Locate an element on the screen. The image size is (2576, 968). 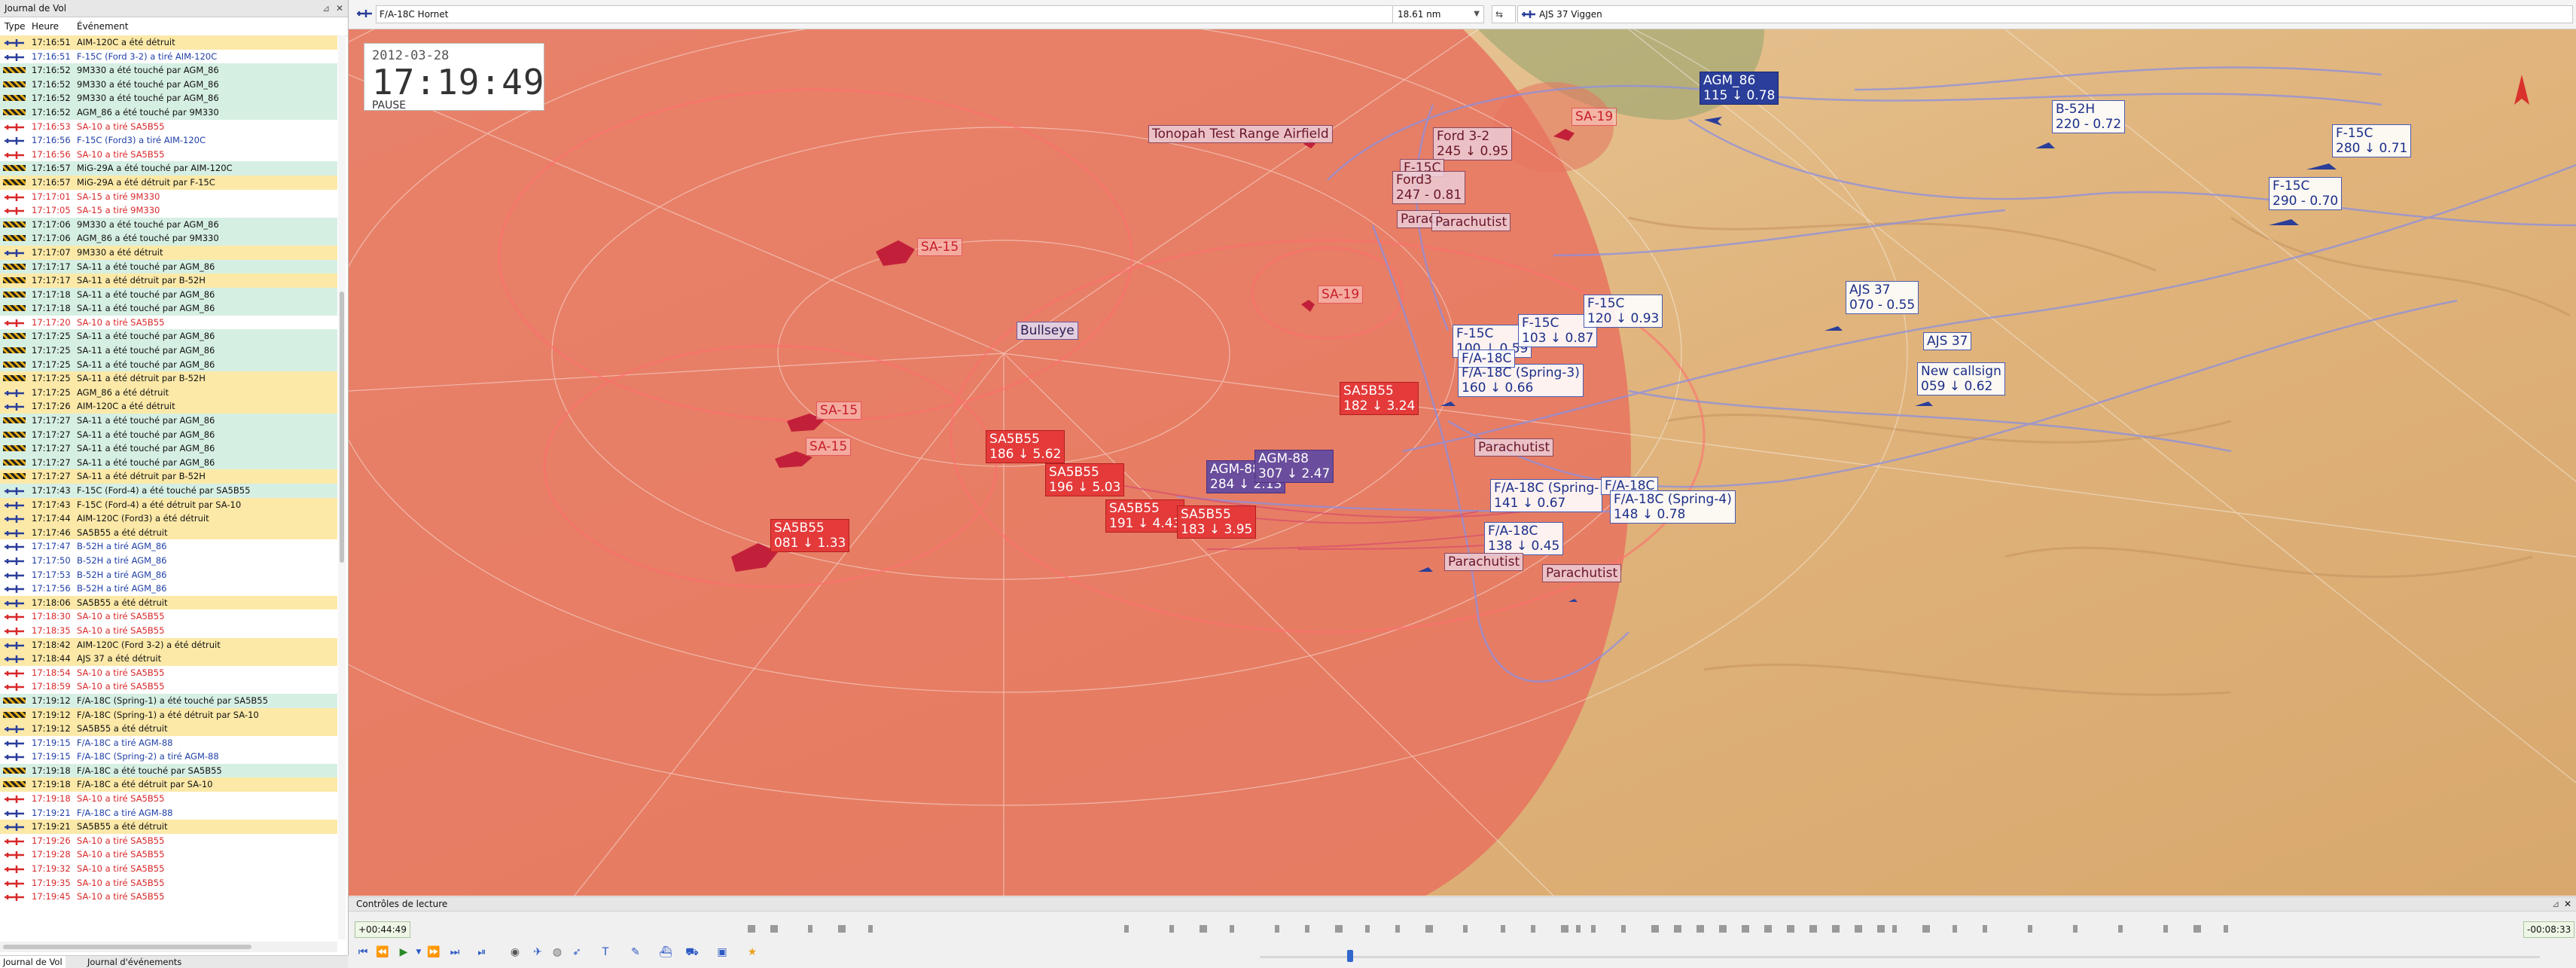
aircraft-filter-icon: ✈ is located at coordinates (537, 952).